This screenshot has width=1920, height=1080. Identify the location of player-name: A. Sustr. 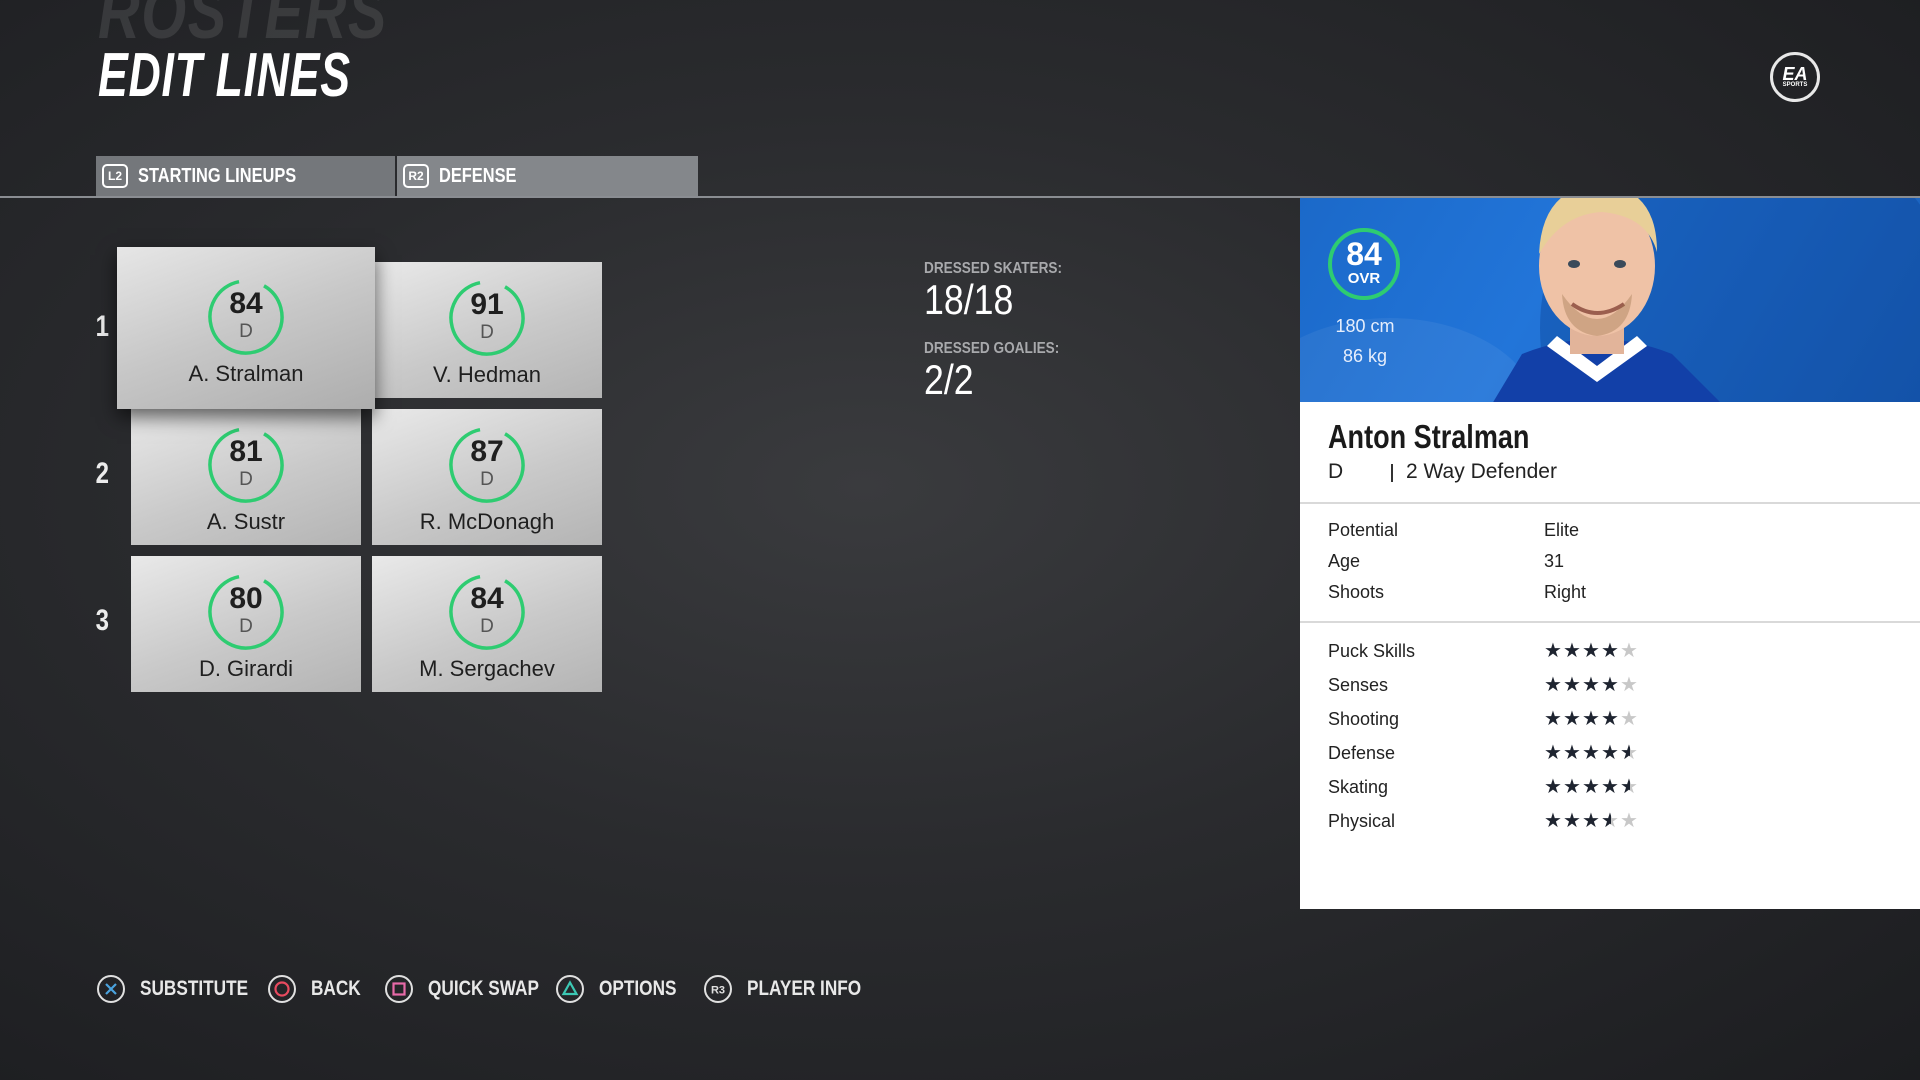
(246, 521).